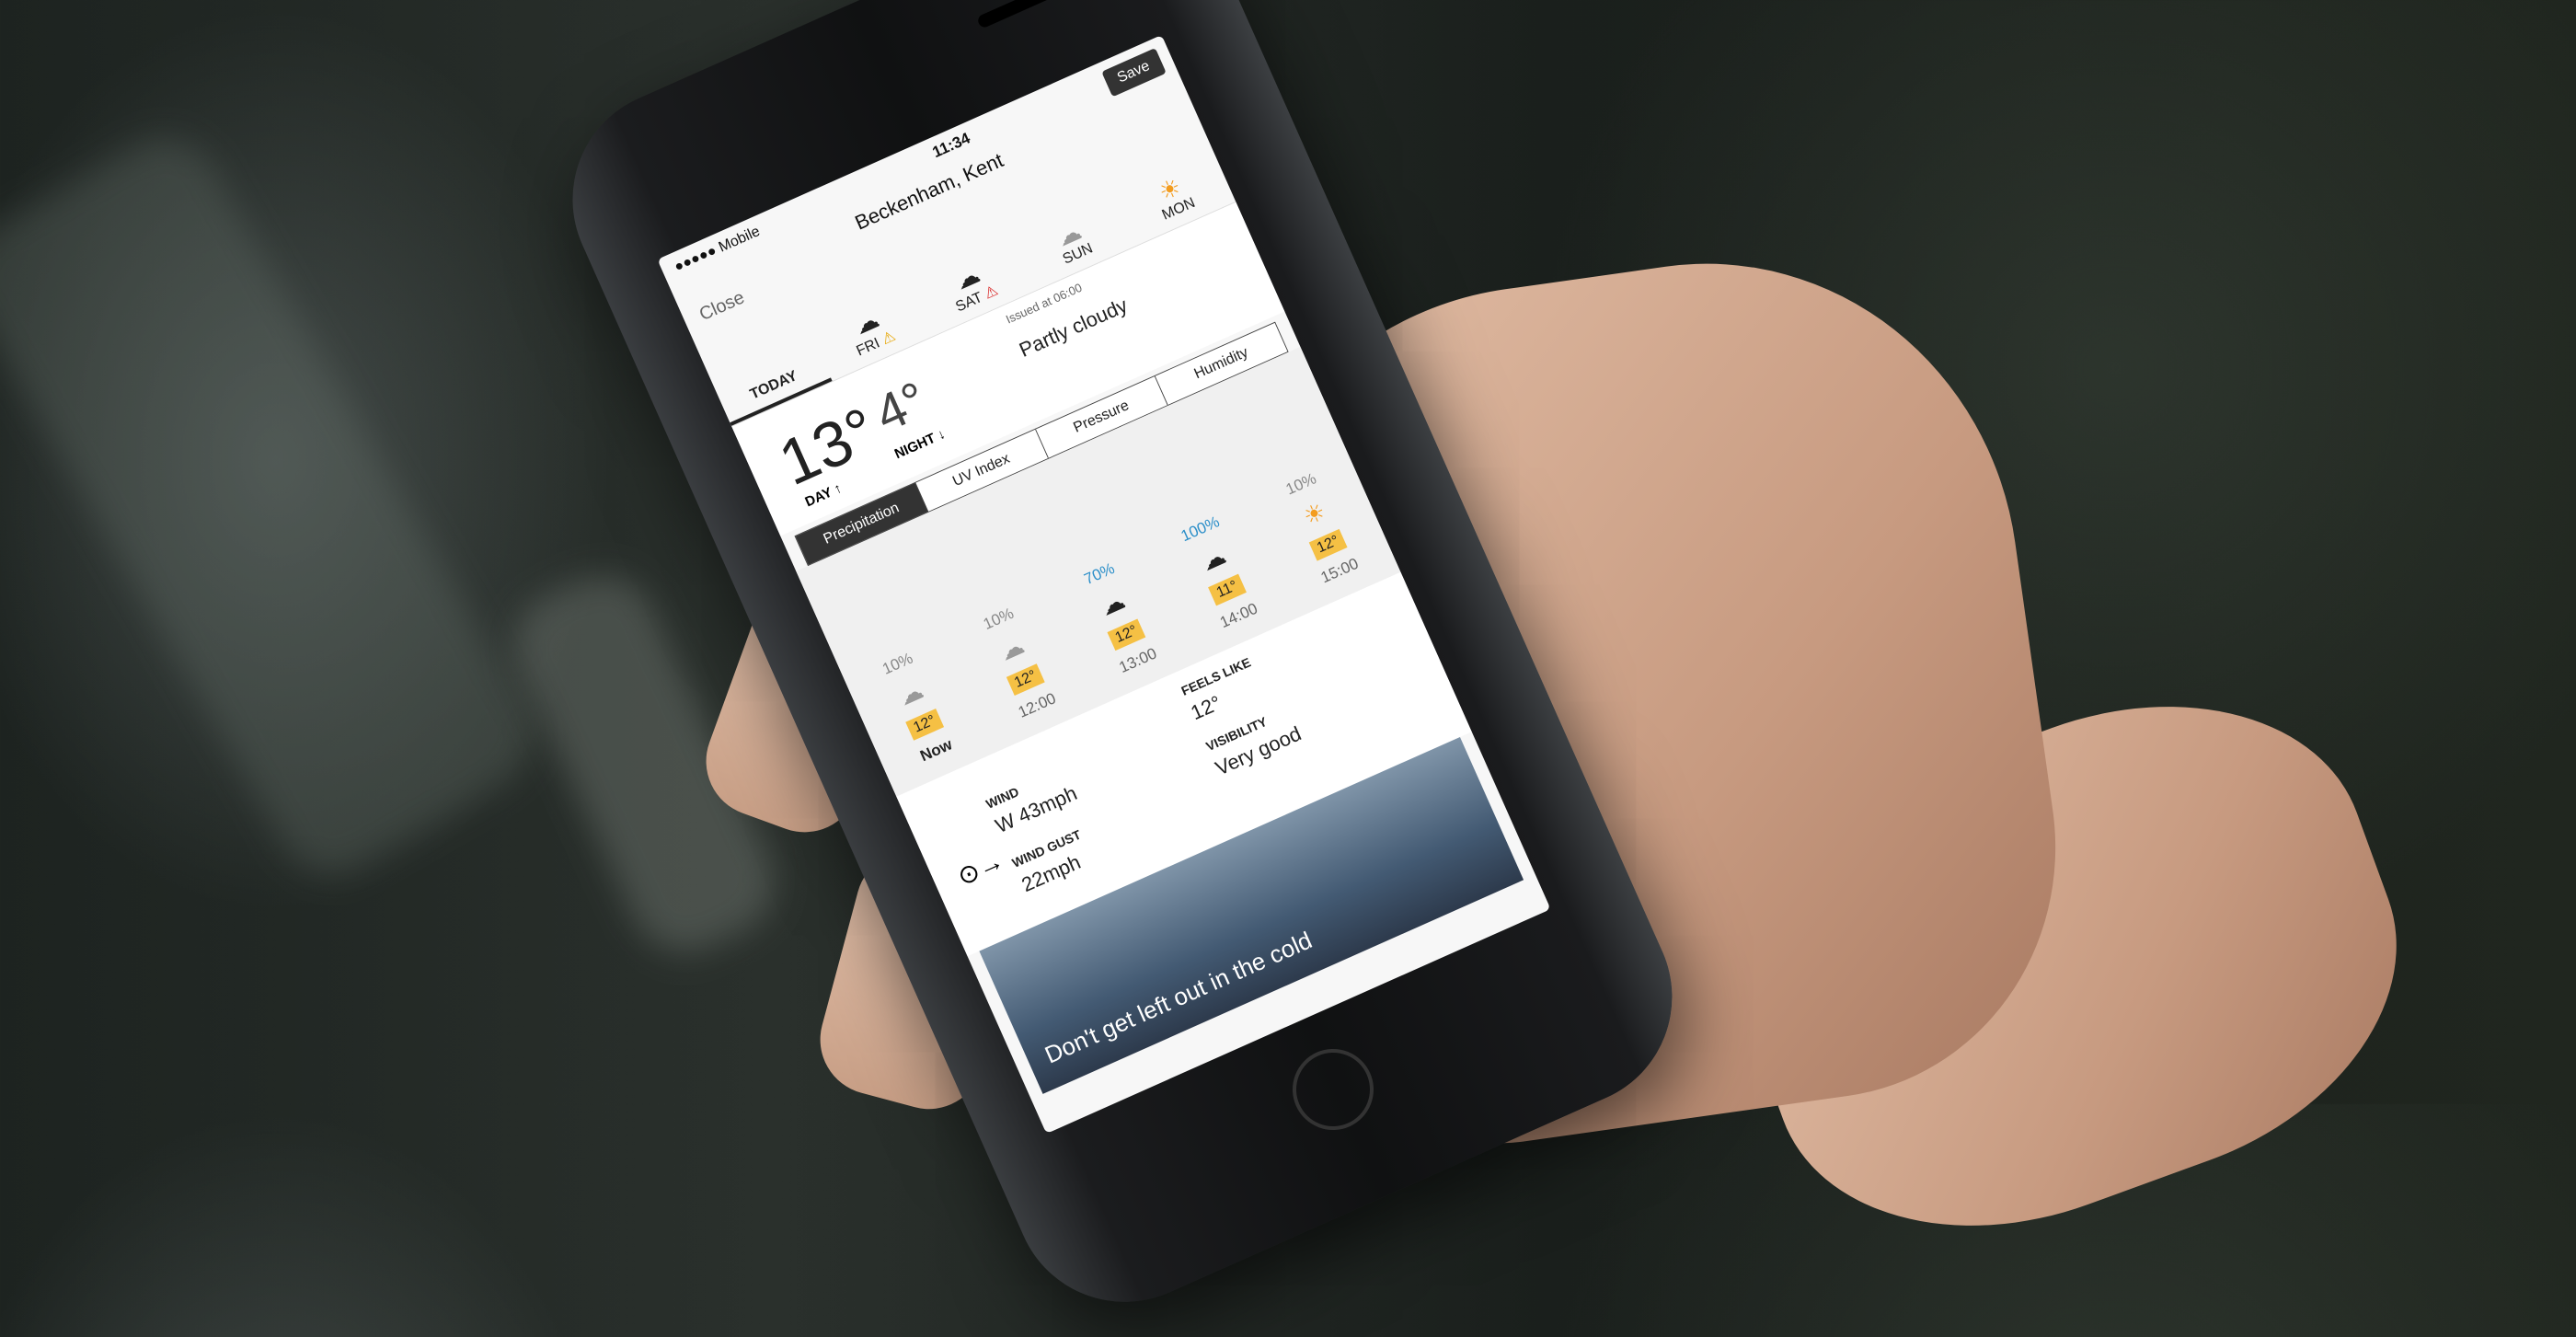 The image size is (2576, 1337). Describe the element at coordinates (868, 347) in the screenshot. I see `day-label: FRI` at that location.